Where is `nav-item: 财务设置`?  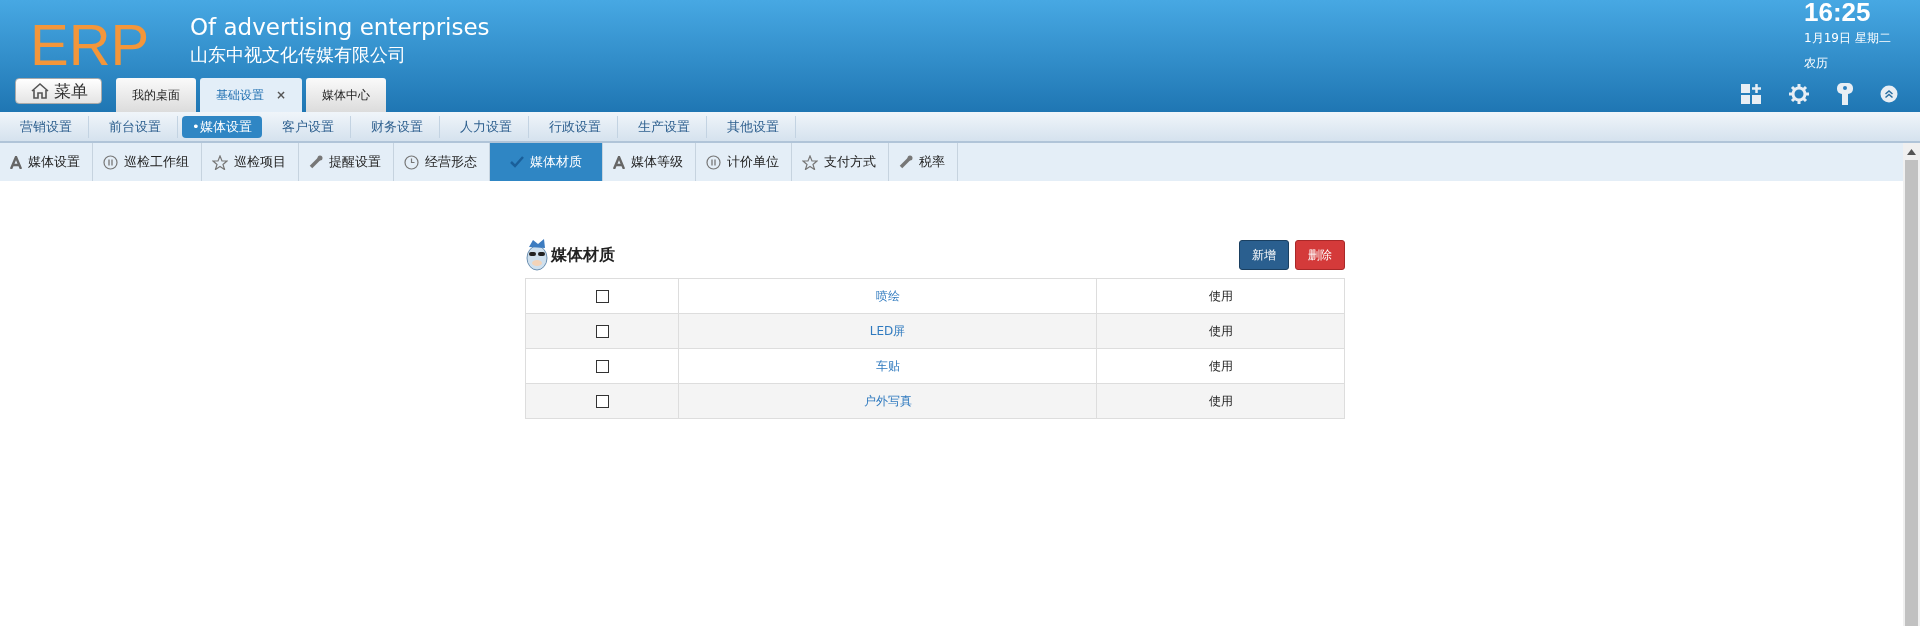
nav-item: 财务设置 is located at coordinates (397, 126).